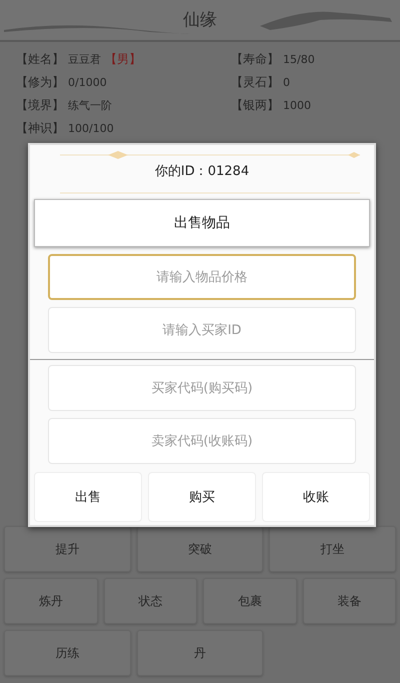  What do you see at coordinates (200, 549) in the screenshot?
I see `action-button: 突破` at bounding box center [200, 549].